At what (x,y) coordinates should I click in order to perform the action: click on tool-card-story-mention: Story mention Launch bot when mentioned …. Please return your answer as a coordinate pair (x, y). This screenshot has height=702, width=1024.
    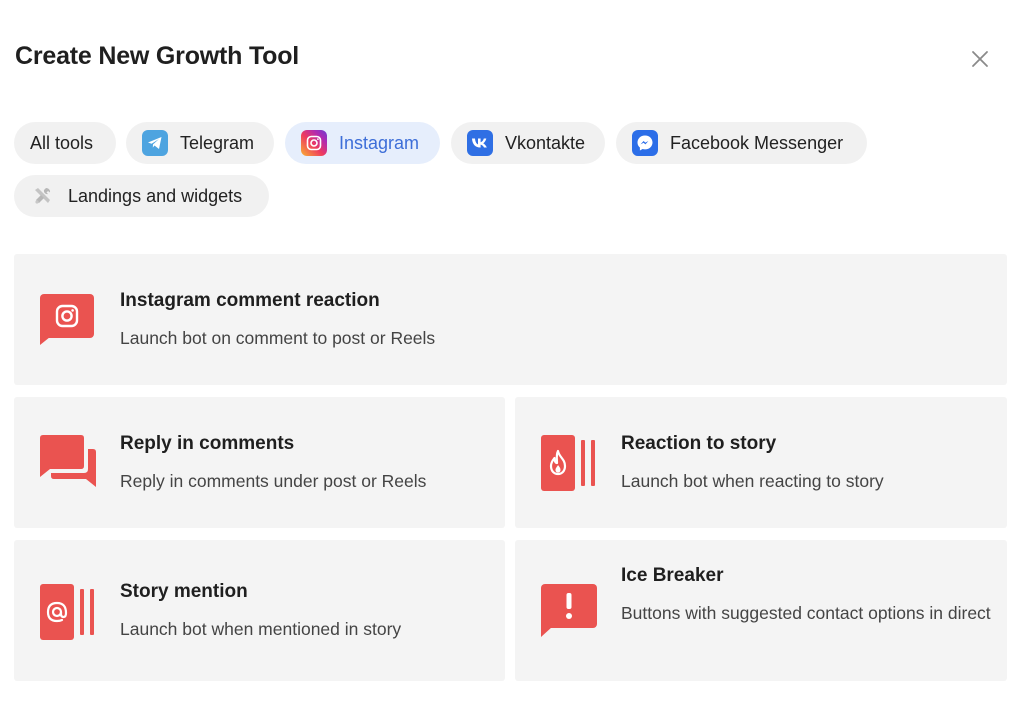
    Looking at the image, I should click on (259, 610).